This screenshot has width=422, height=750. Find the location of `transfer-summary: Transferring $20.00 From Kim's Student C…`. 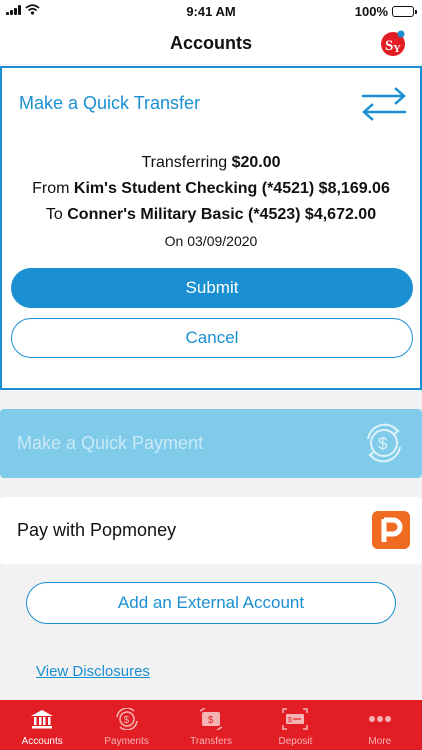

transfer-summary: Transferring $20.00 From Kim's Student C… is located at coordinates (211, 202).